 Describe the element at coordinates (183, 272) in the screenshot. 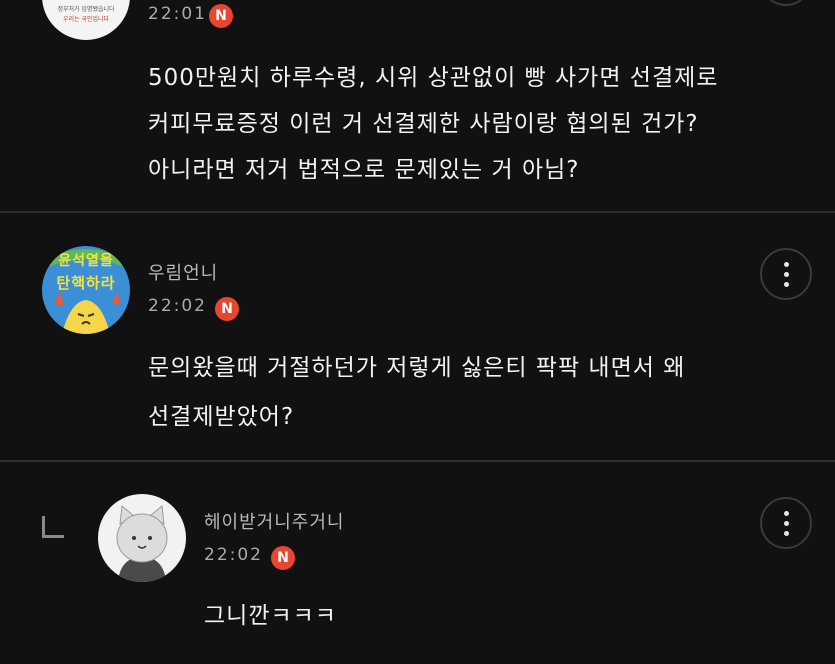

I see `comment-username: 우림언니` at that location.